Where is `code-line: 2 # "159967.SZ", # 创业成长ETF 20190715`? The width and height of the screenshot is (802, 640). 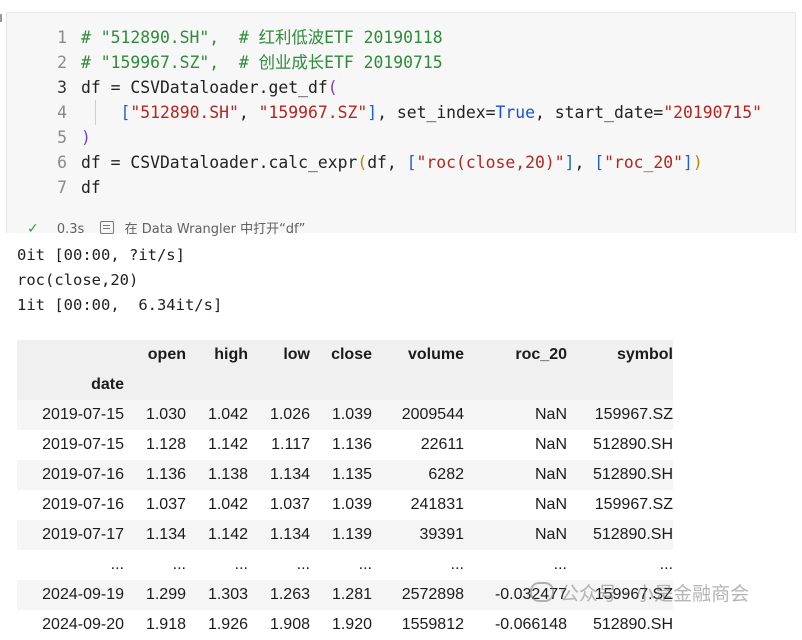 code-line: 2 # "159967.SZ", # 创业成长ETF 20190715 is located at coordinates (401, 62).